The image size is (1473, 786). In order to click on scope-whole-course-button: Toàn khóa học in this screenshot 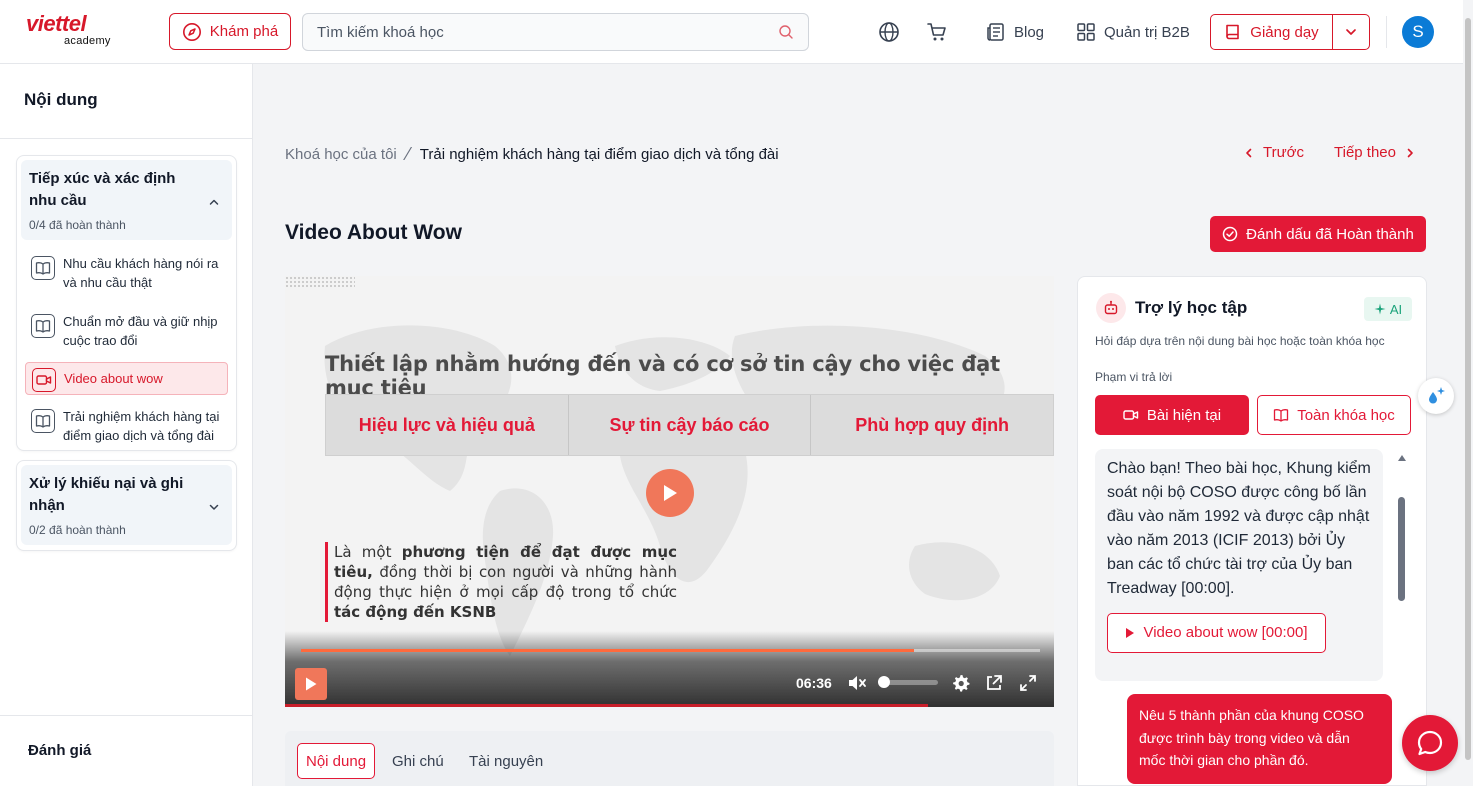, I will do `click(1334, 415)`.